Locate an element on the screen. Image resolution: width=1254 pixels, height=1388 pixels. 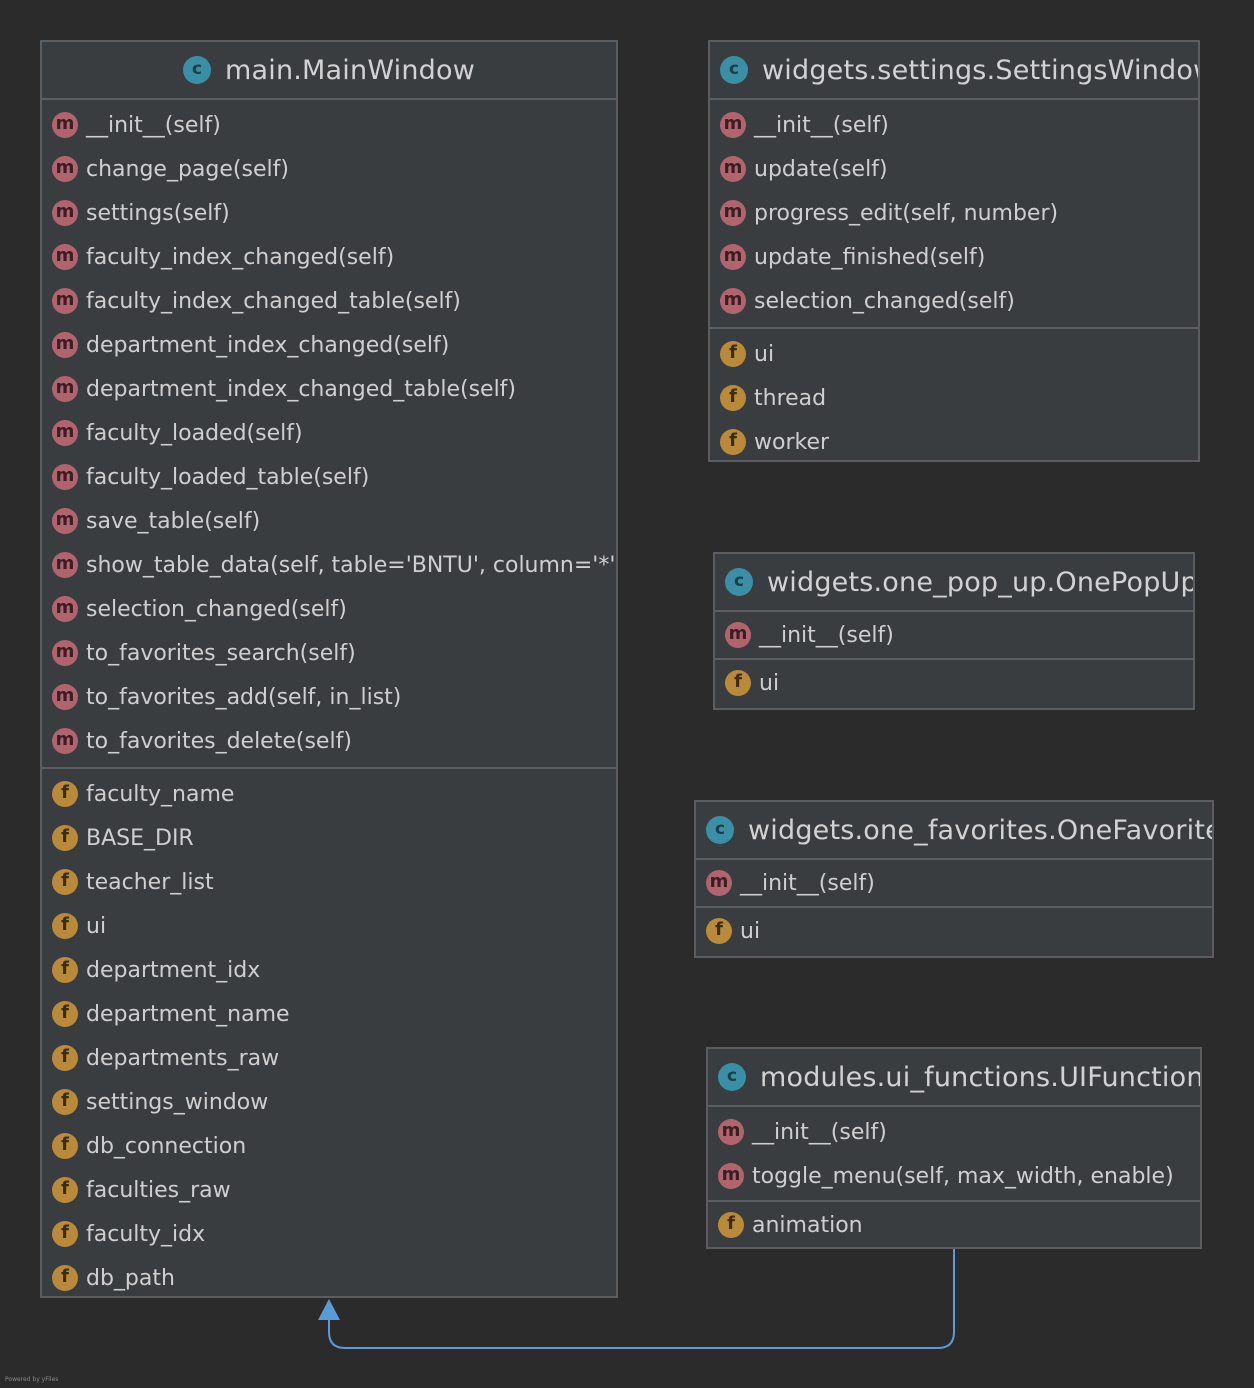
method-row: m to_favorites_add(self, in_list) is located at coordinates (329, 697).